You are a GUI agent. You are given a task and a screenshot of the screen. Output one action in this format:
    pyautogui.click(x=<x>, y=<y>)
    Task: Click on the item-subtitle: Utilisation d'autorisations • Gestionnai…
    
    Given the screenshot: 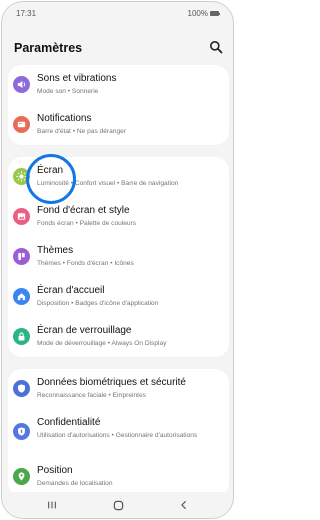 What is the action you would take?
    pyautogui.click(x=117, y=435)
    